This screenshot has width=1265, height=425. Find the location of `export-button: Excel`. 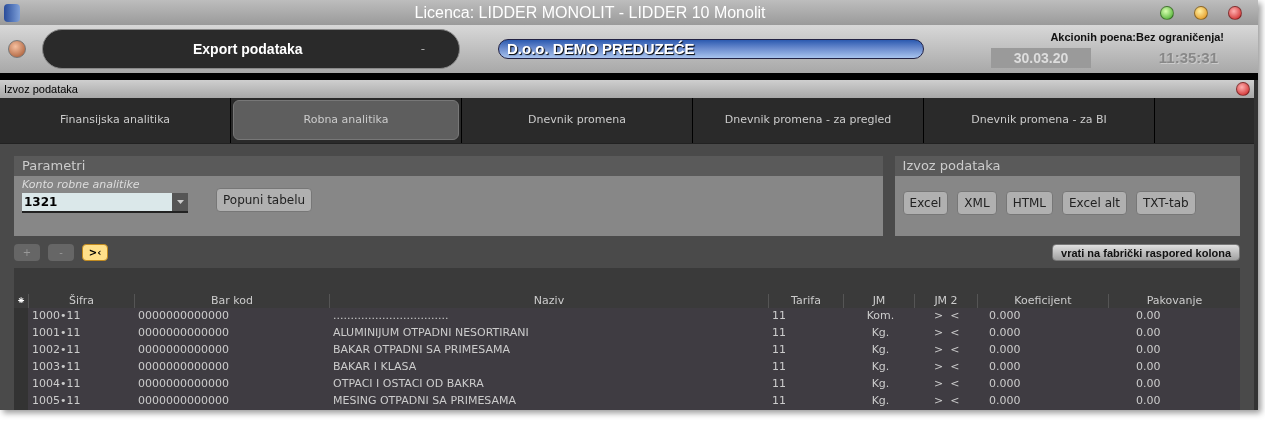

export-button: Excel is located at coordinates (925, 203).